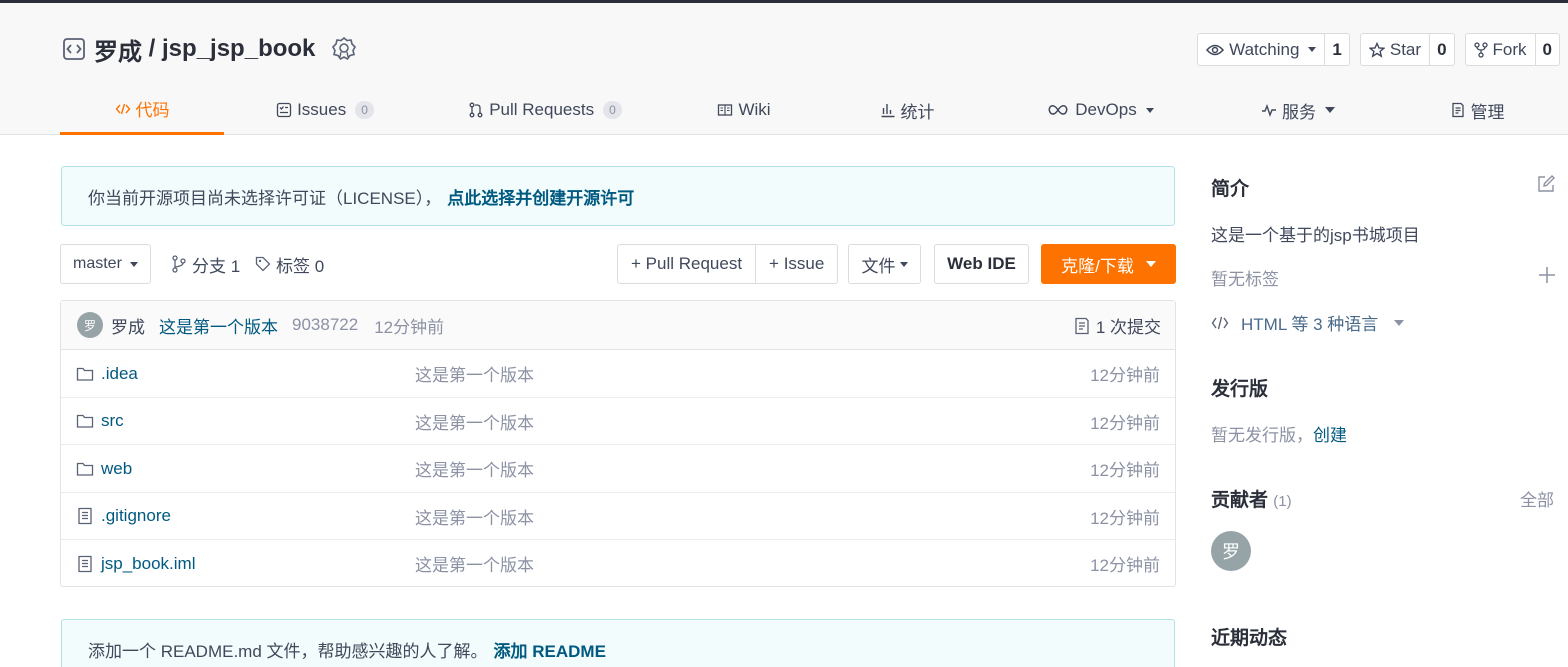  What do you see at coordinates (1108, 264) in the screenshot?
I see `clone-download-button: 克隆/下载` at bounding box center [1108, 264].